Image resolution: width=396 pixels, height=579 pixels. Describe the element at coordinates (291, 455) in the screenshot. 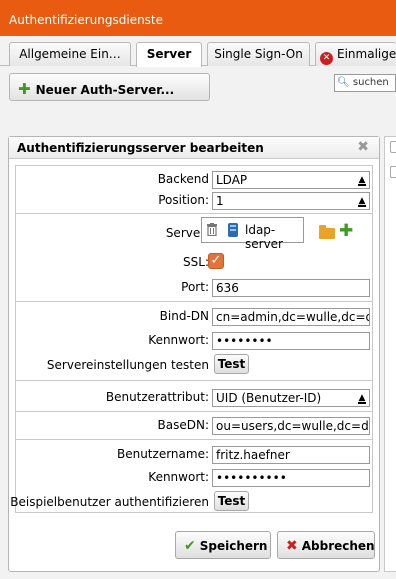

I see `username-field: fritz.haefner` at that location.